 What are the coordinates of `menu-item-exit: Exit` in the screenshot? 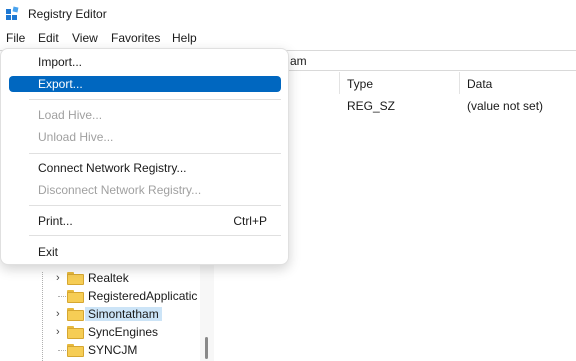 It's located at (145, 252).